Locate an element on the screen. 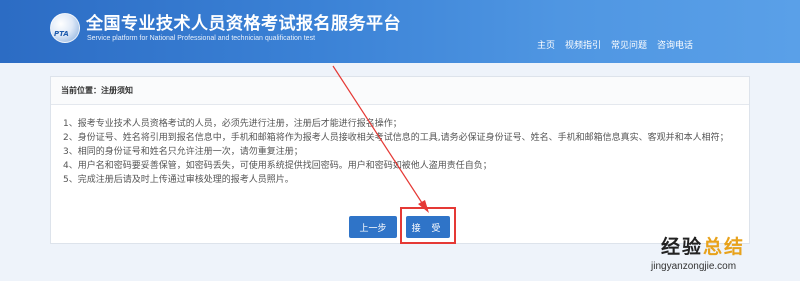 This screenshot has width=800, height=281. watermark: 经验总结 jingyanzongjie.com is located at coordinates (723, 255).